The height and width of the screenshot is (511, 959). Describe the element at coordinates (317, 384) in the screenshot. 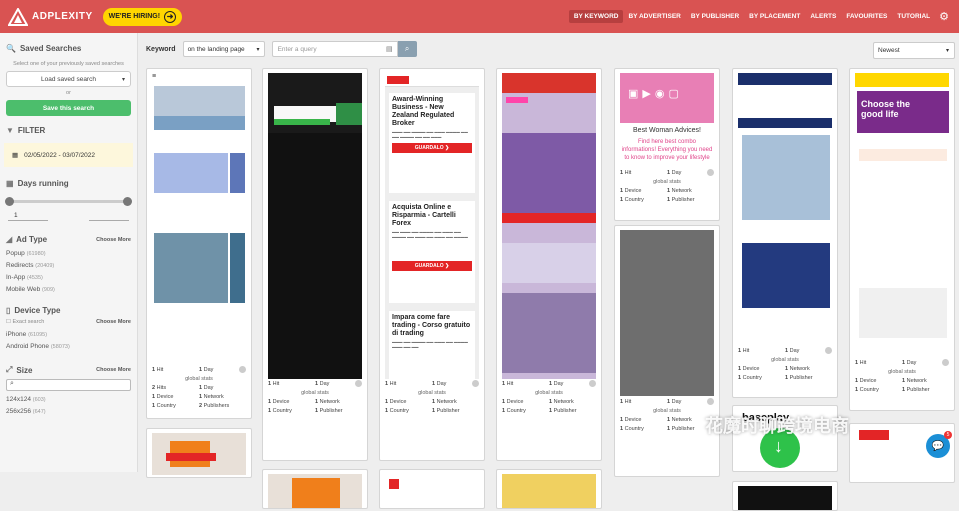

I see `day-value: 1` at that location.